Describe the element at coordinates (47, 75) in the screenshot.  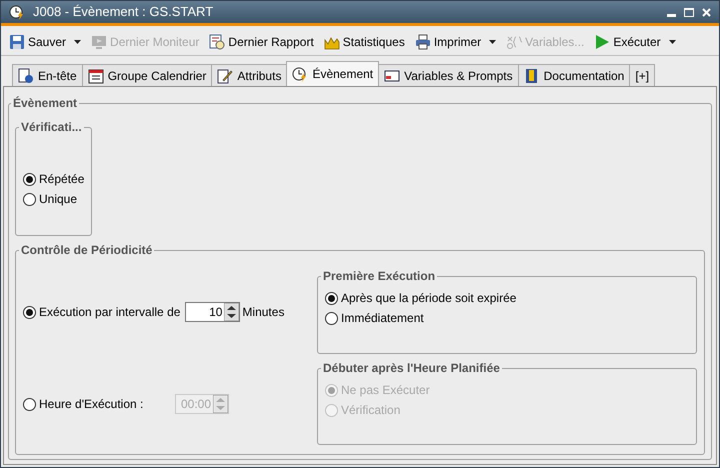
I see `tab: En-tête` at that location.